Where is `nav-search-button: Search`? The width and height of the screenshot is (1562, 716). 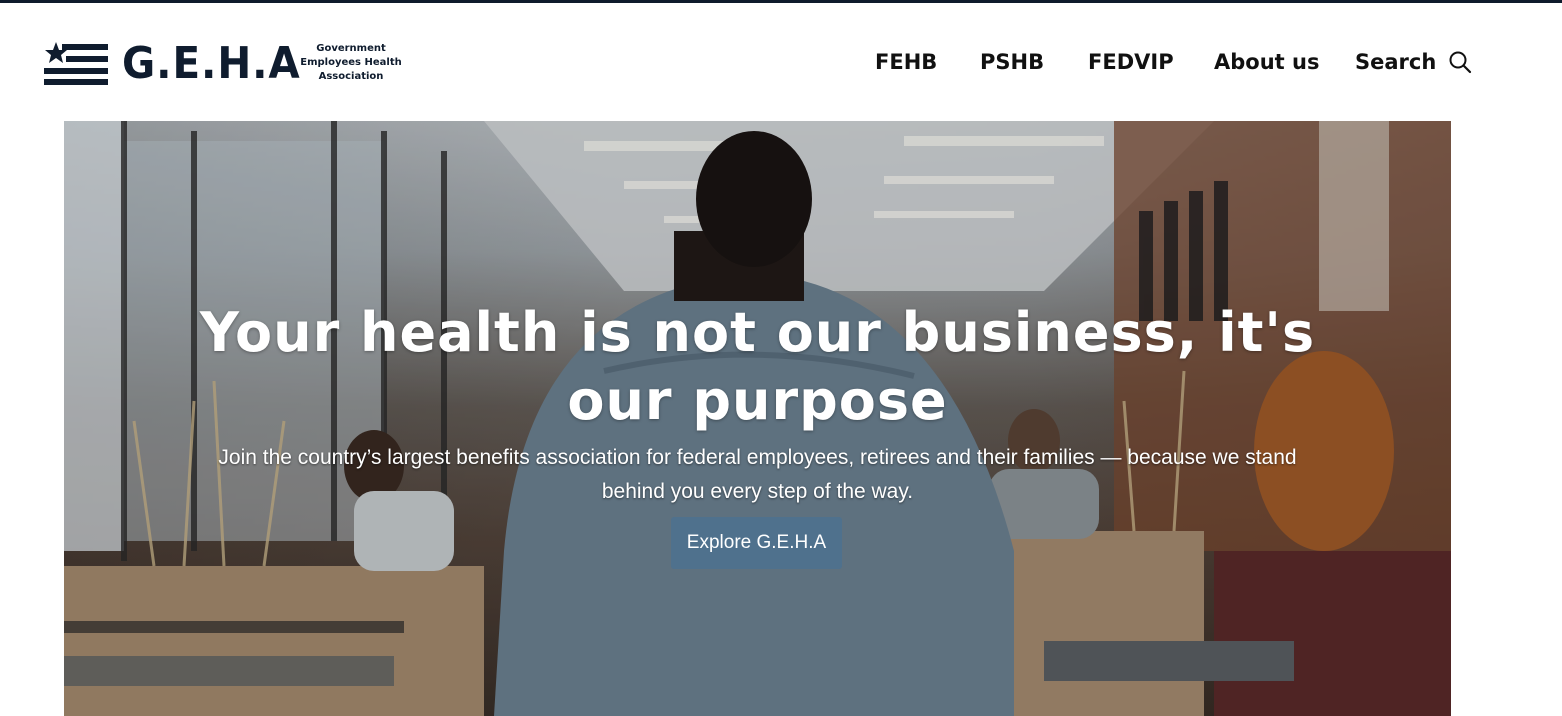 nav-search-button: Search is located at coordinates (1413, 62).